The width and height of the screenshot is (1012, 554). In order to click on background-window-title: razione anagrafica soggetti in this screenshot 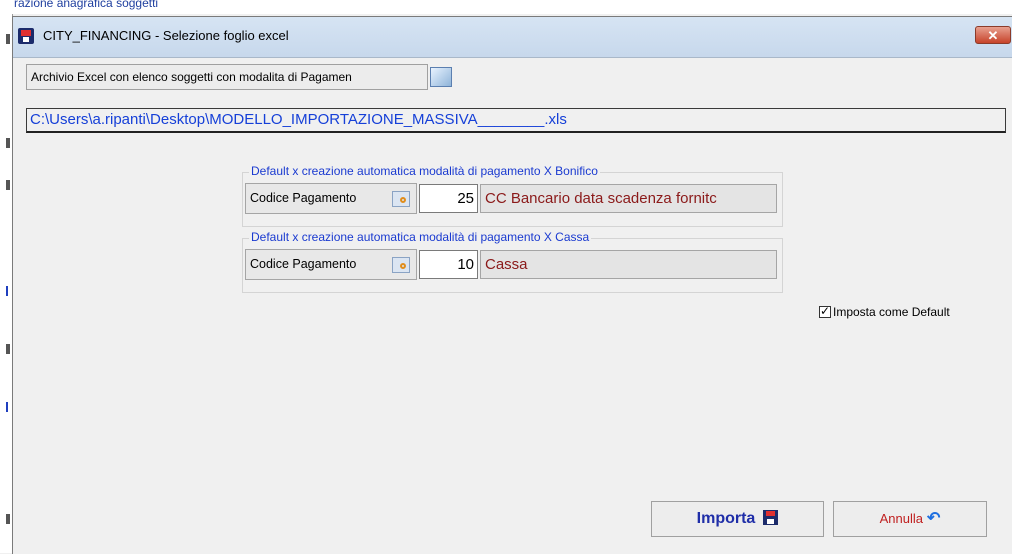, I will do `click(86, 5)`.